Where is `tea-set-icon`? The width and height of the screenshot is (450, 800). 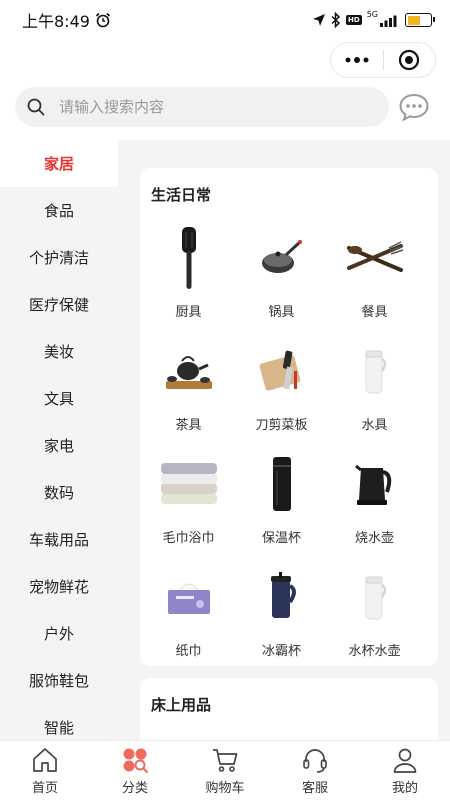
tea-set-icon is located at coordinates (189, 371).